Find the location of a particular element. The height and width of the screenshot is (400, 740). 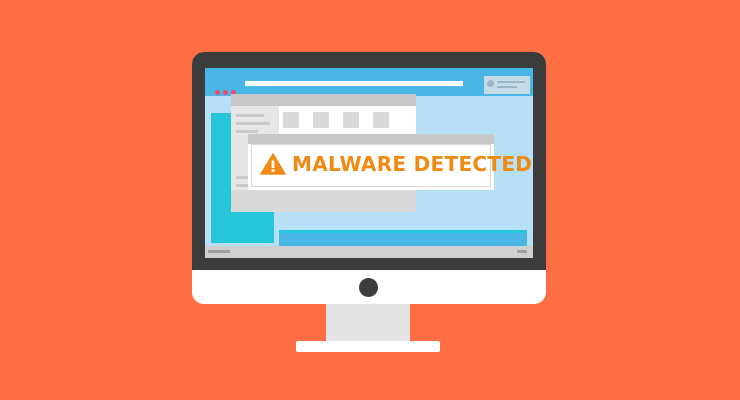

malware-alert-window: MALWARE DETECTED! is located at coordinates (390, 162).